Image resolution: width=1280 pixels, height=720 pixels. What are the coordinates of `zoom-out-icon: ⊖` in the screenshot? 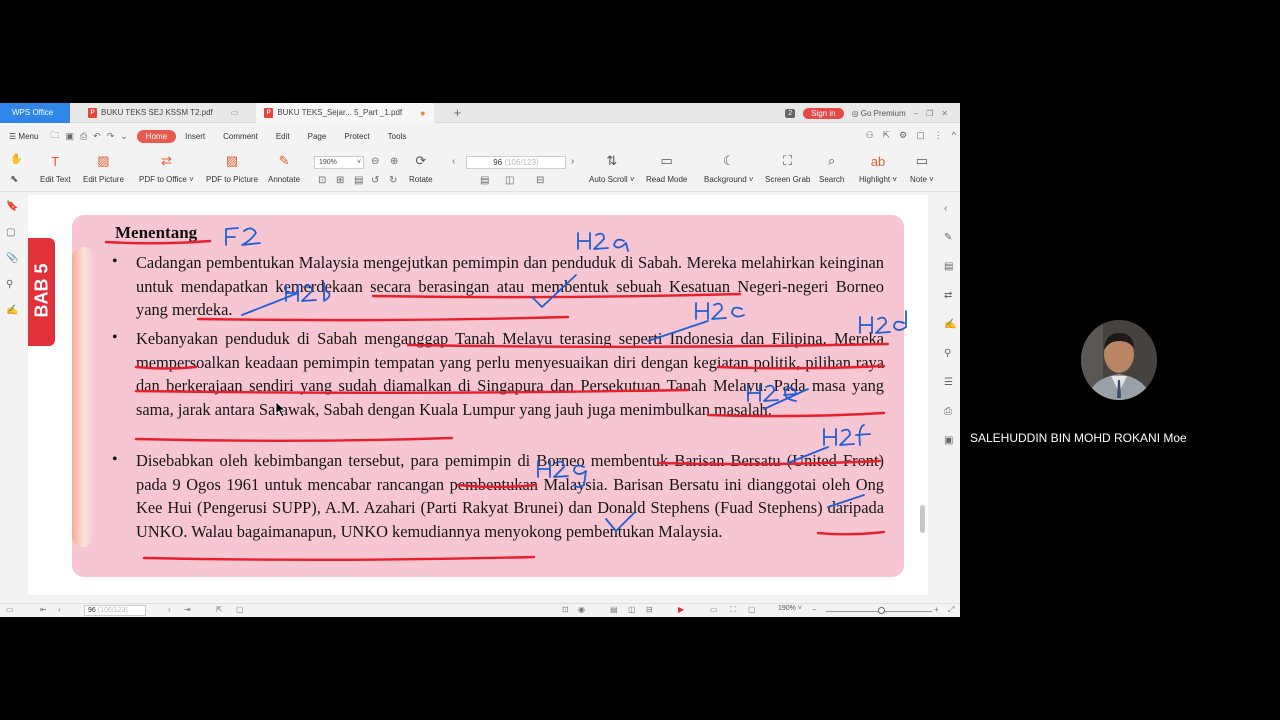 It's located at (375, 161).